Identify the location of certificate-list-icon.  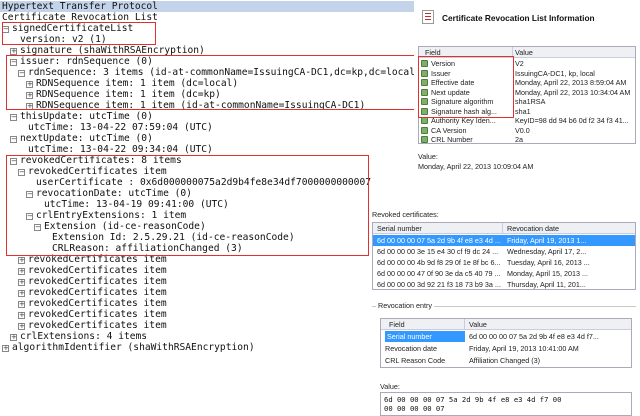
(428, 17).